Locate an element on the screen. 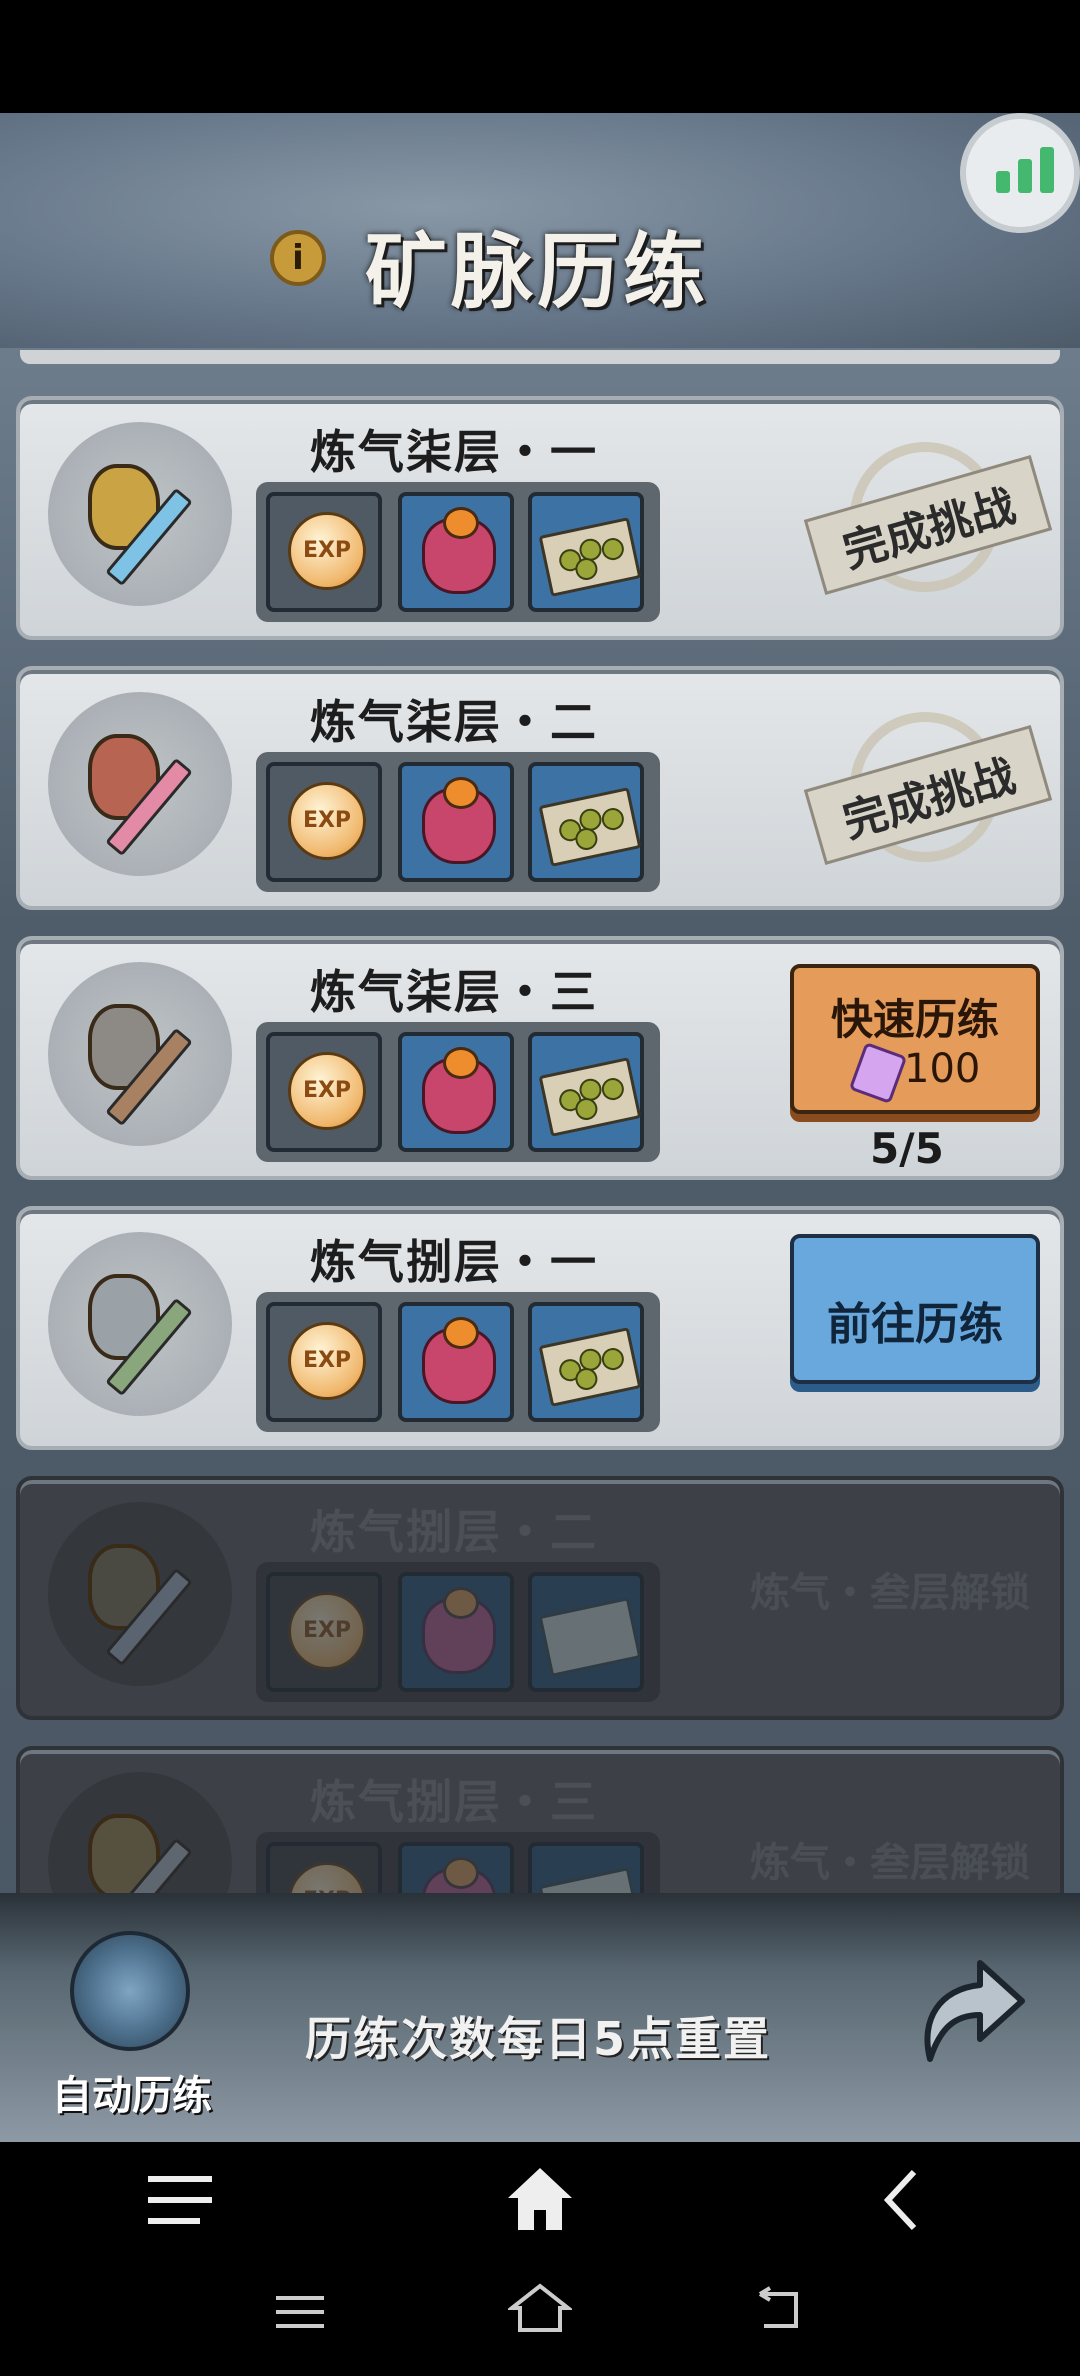 The image size is (1080, 2376). menu-icon is located at coordinates (180, 2200).